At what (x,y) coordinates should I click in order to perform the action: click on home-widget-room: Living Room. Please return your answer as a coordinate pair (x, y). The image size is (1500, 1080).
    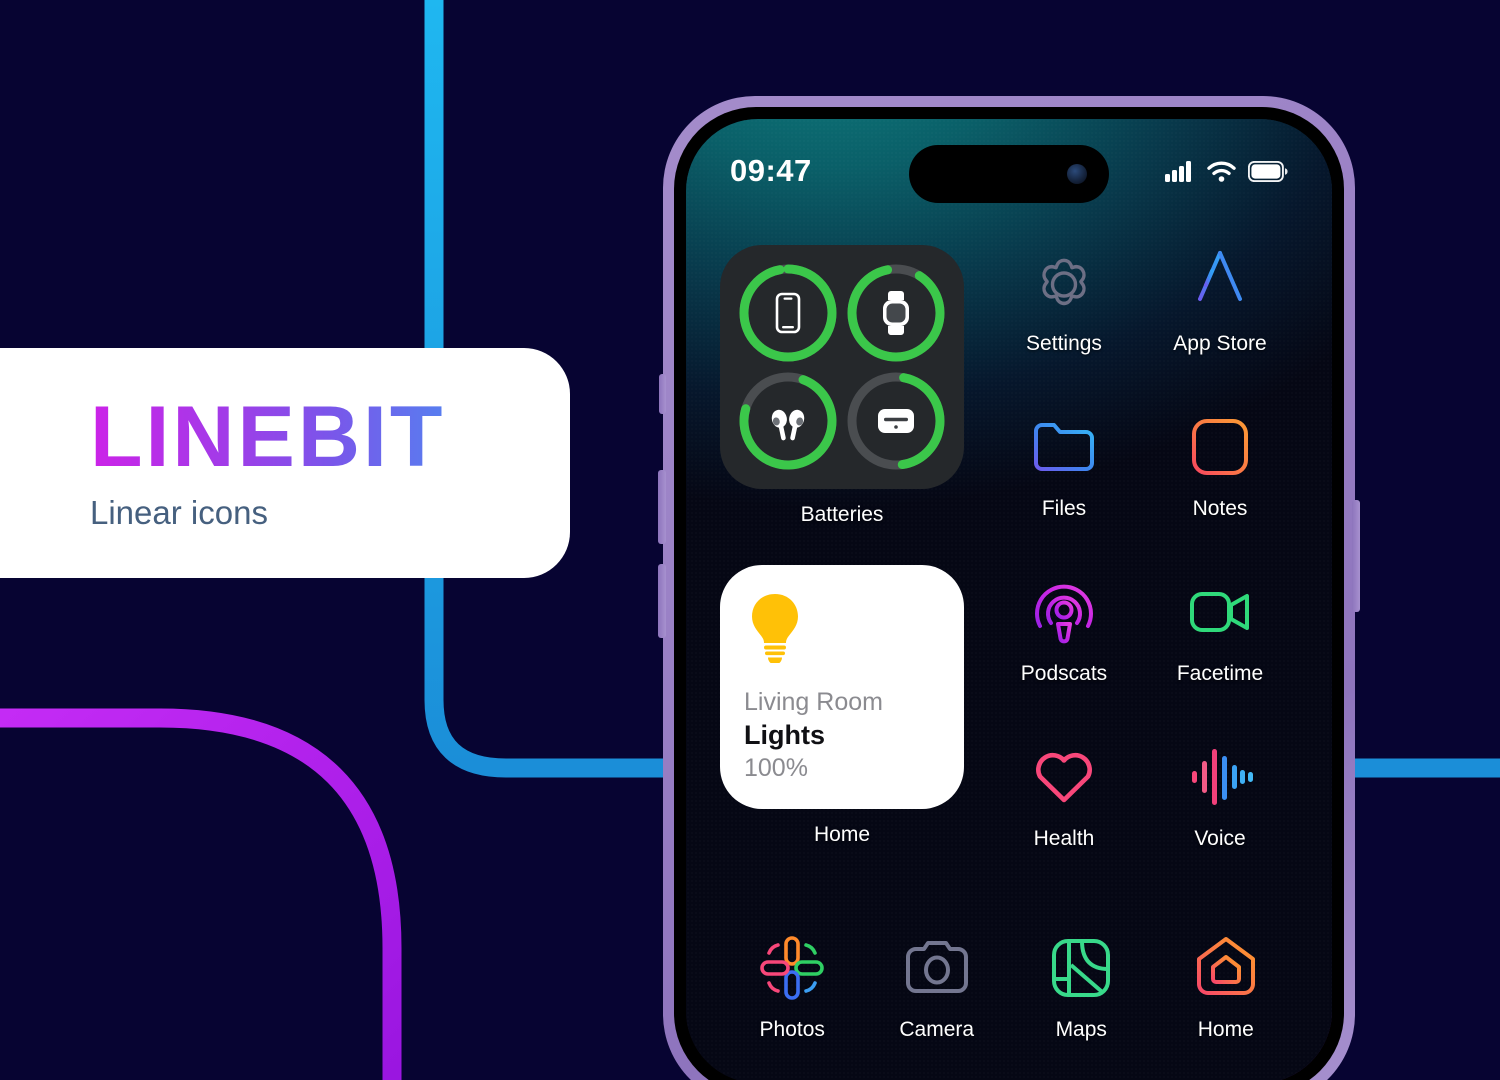
    Looking at the image, I should click on (813, 702).